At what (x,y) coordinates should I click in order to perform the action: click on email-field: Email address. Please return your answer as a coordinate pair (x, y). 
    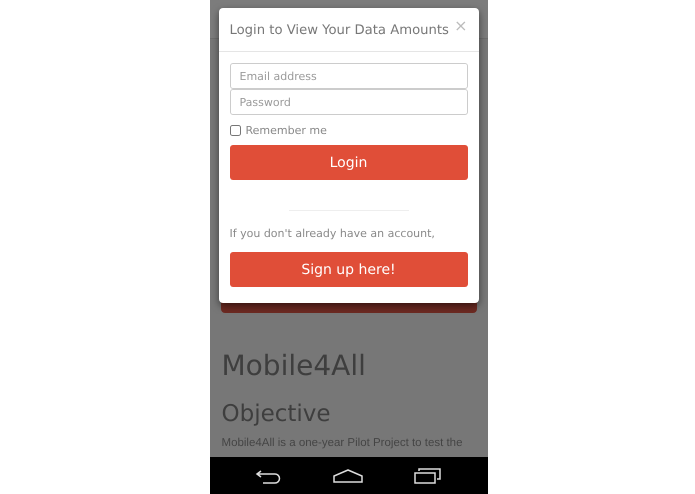
    Looking at the image, I should click on (349, 76).